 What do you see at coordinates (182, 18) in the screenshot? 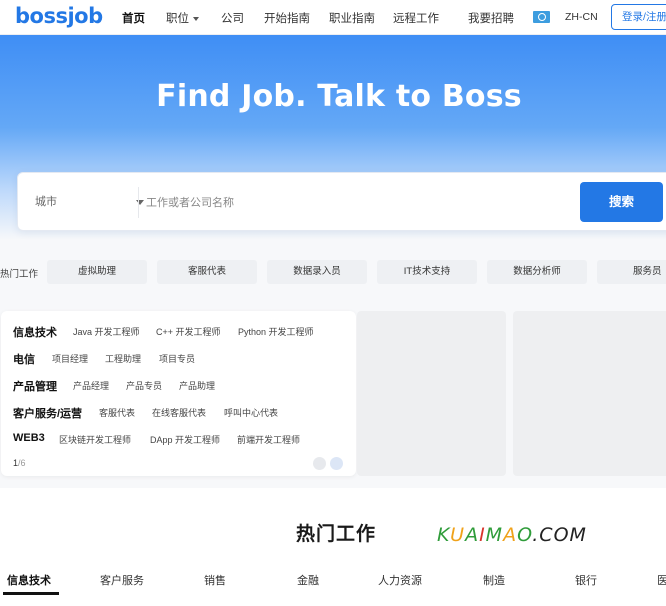
I see `nav-jobs: 职位` at bounding box center [182, 18].